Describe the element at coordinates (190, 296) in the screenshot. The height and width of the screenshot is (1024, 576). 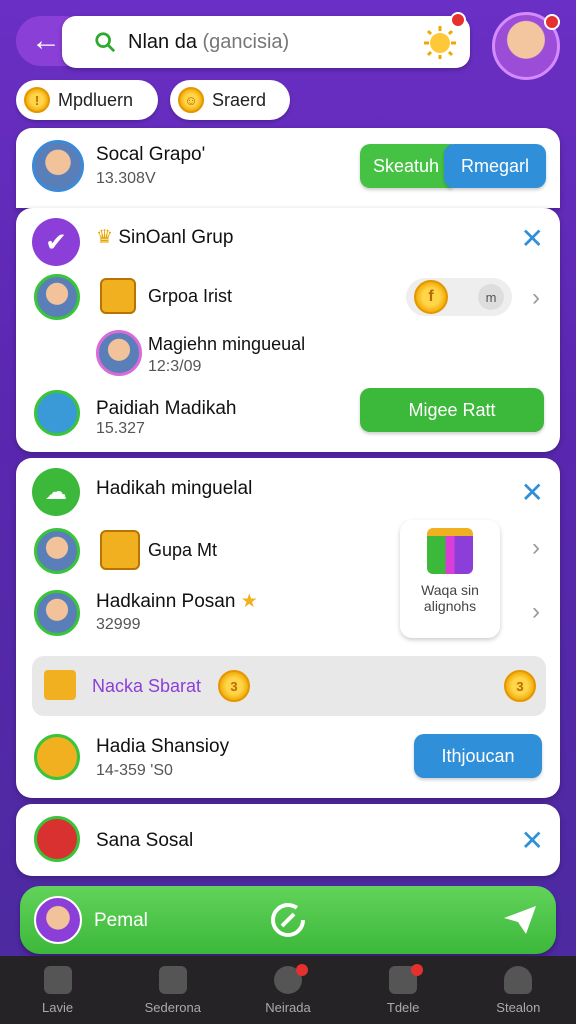
I see `row-title: Grpoa Irist` at that location.